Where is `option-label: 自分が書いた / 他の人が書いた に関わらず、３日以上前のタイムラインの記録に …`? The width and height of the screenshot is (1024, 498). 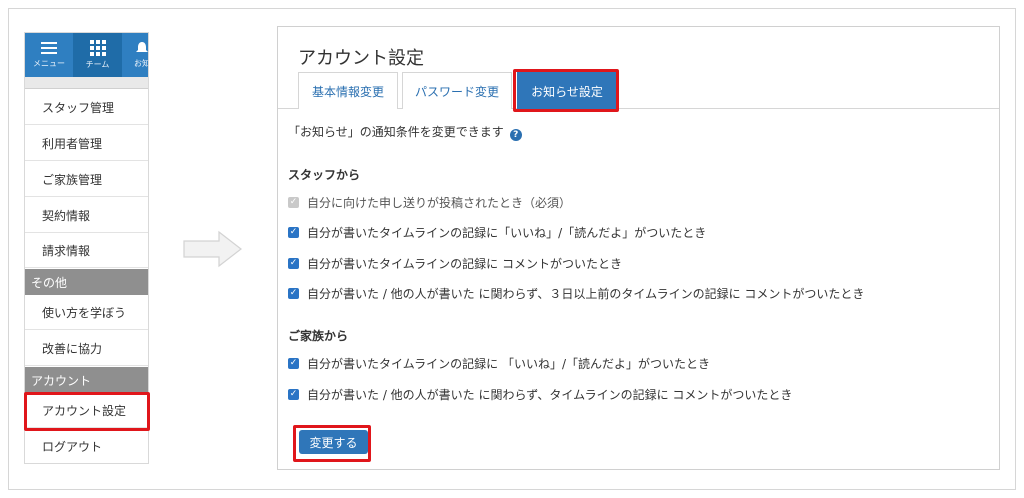 option-label: 自分が書いた / 他の人が書いた に関わらず、３日以上前のタイムラインの記録に … is located at coordinates (586, 294).